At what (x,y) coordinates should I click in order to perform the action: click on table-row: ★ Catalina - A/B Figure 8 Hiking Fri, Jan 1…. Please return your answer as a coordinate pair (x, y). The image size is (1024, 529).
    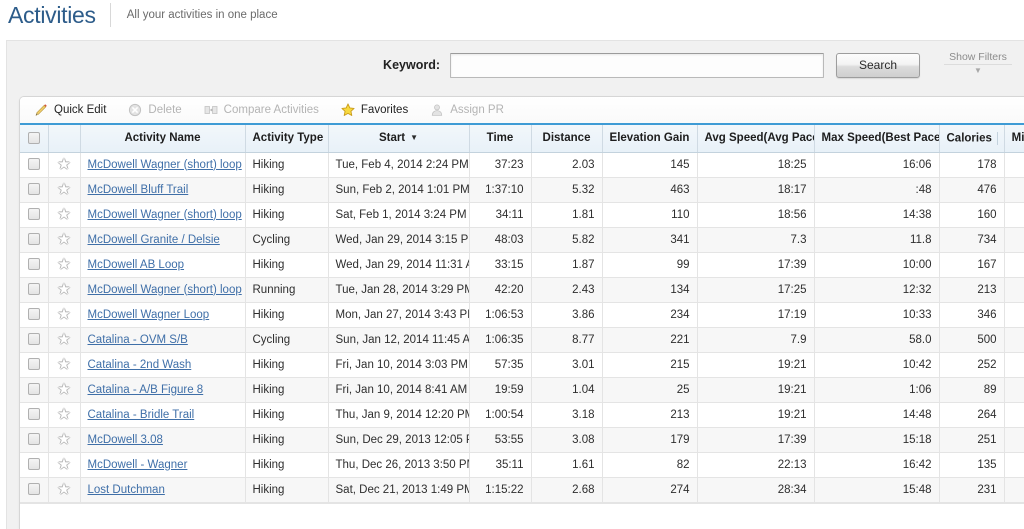
    Looking at the image, I should click on (522, 390).